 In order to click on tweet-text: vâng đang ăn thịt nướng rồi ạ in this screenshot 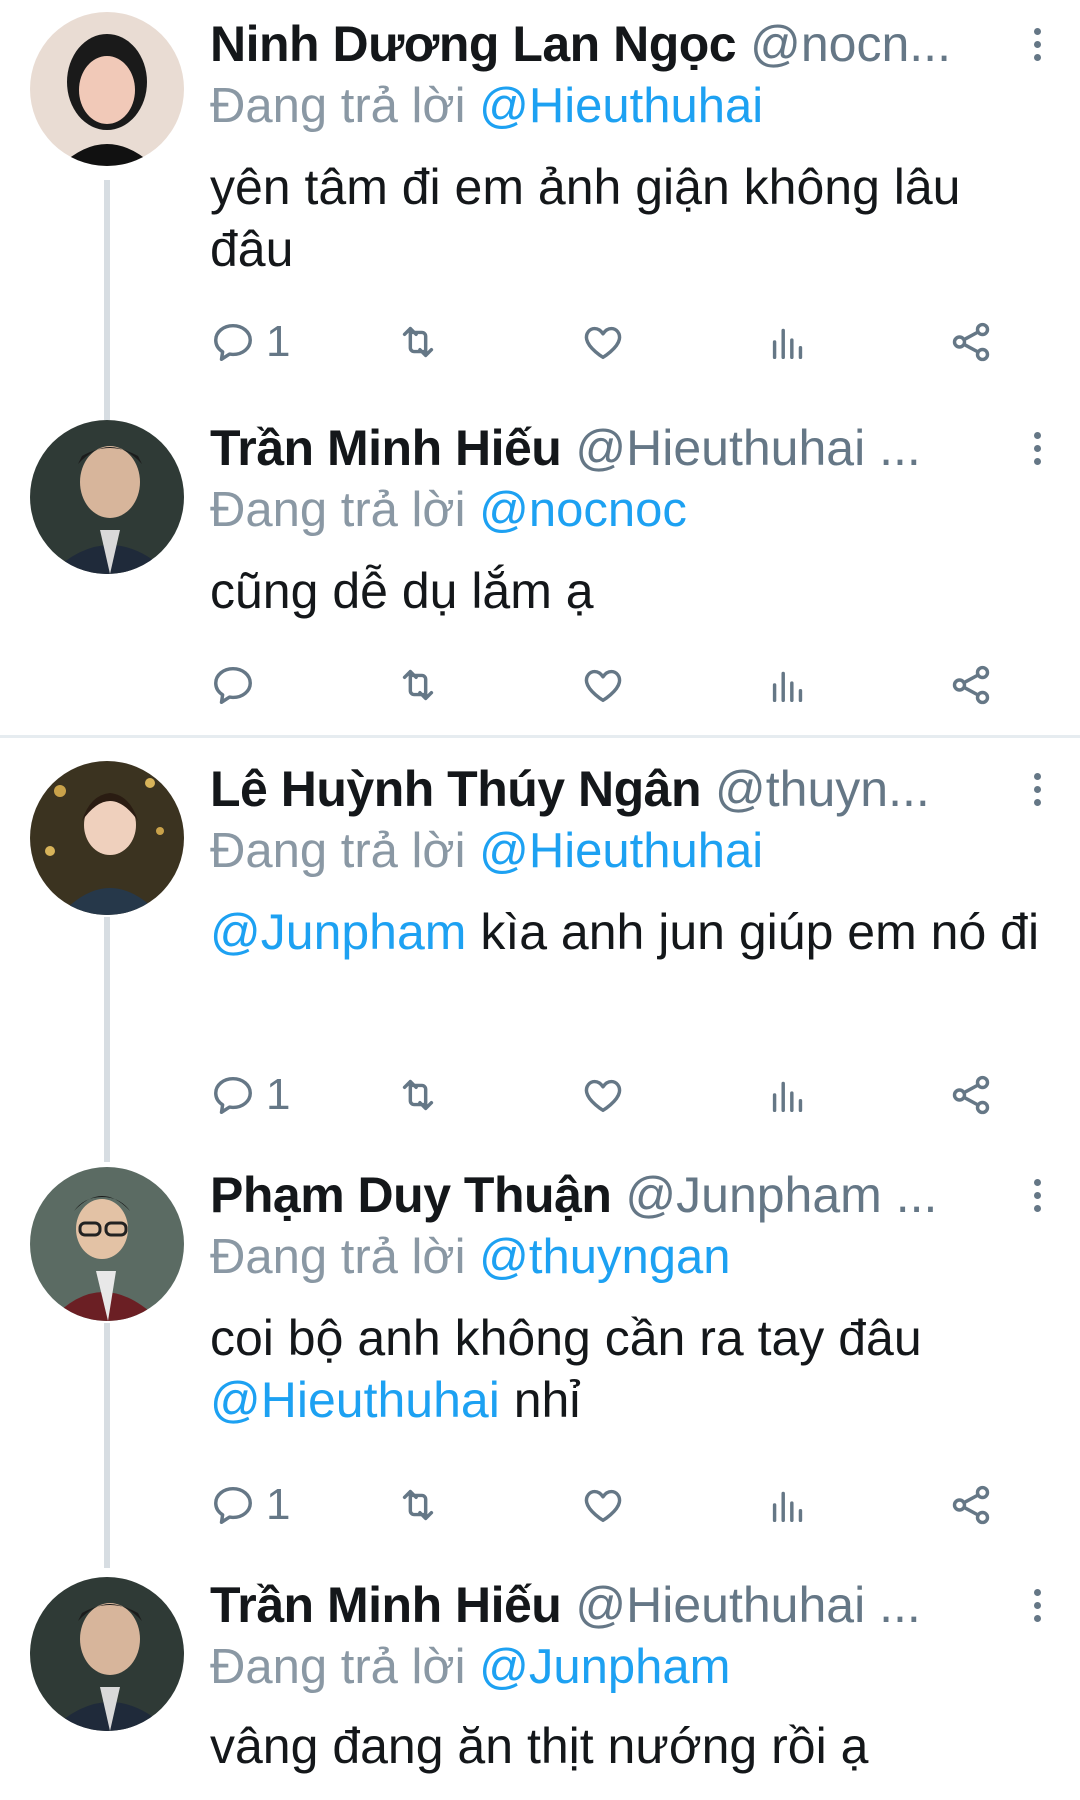, I will do `click(539, 1746)`.